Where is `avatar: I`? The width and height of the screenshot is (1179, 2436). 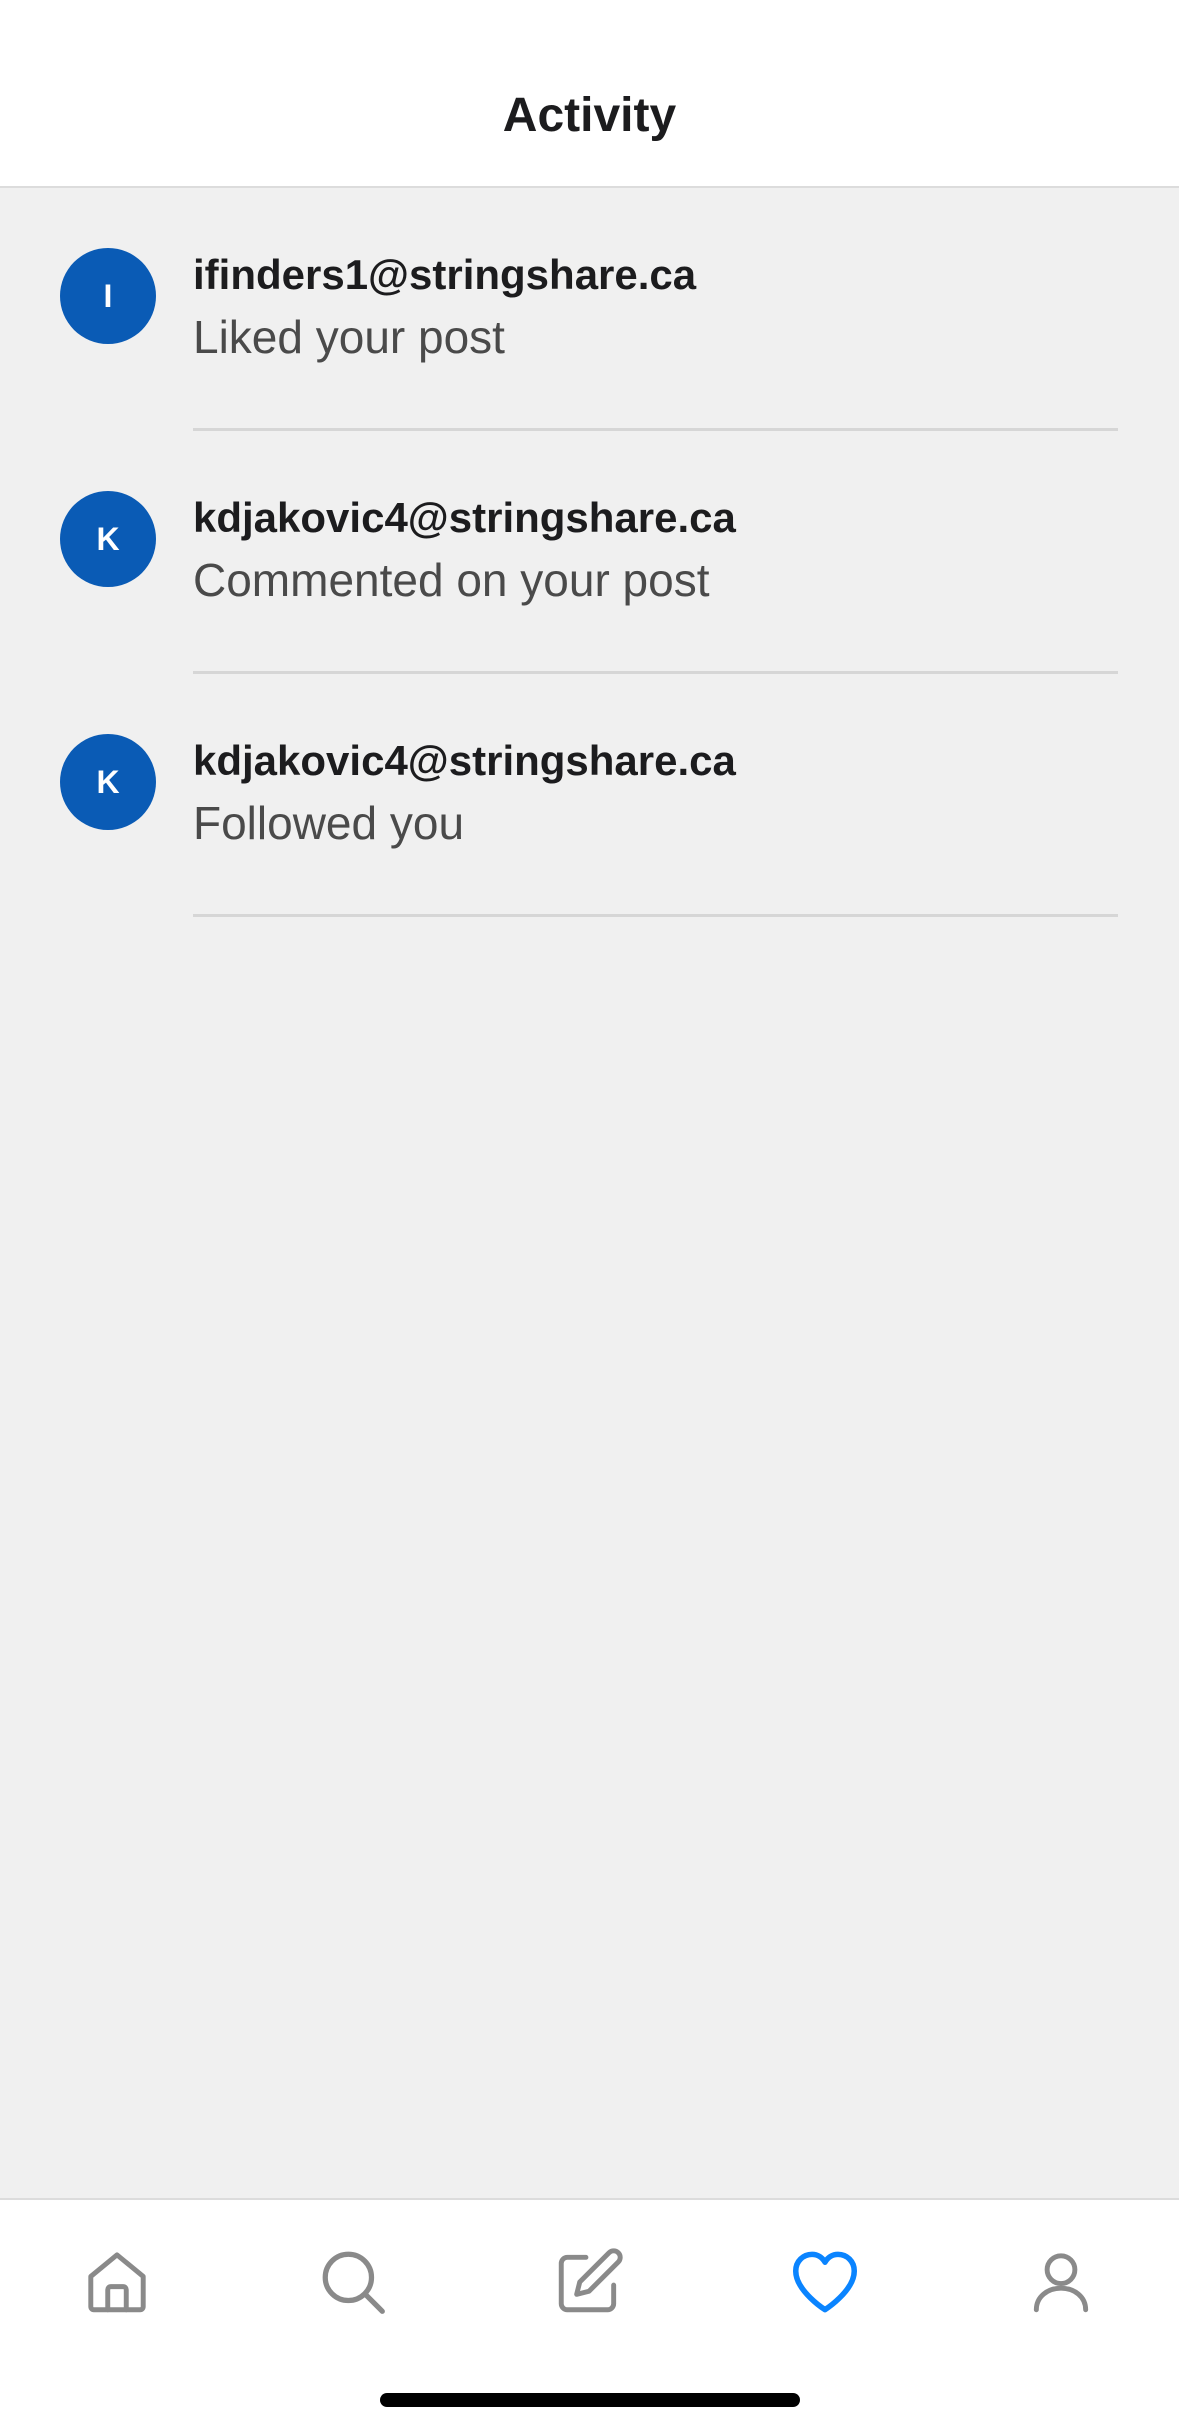
avatar: I is located at coordinates (108, 296).